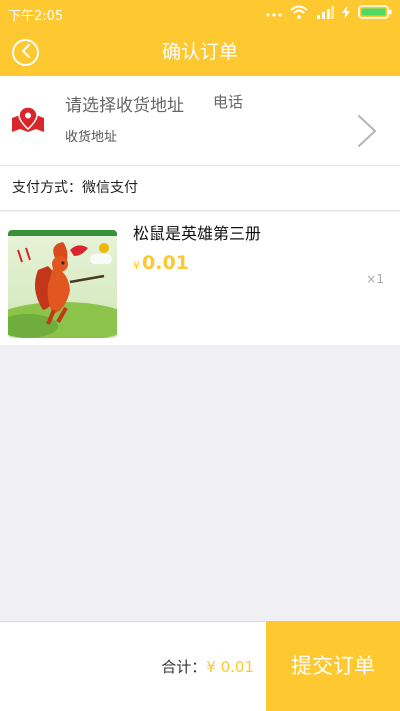 The width and height of the screenshot is (400, 711). What do you see at coordinates (197, 233) in the screenshot?
I see `product-name: 松鼠是英雄第三册` at bounding box center [197, 233].